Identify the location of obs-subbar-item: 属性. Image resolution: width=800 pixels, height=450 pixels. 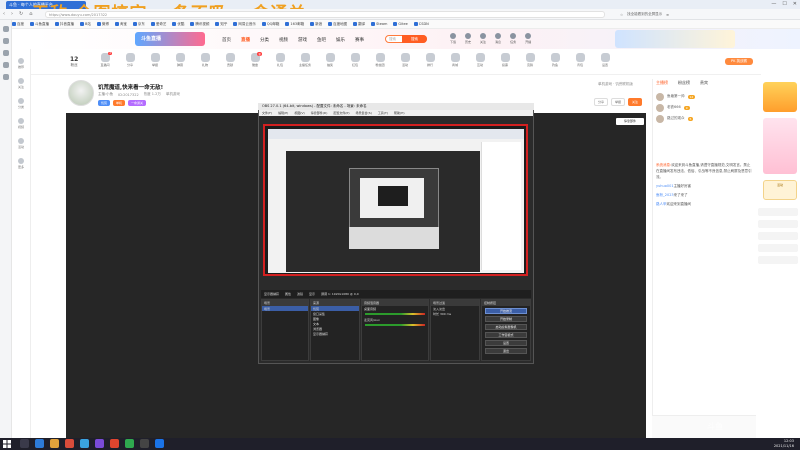
(288, 294).